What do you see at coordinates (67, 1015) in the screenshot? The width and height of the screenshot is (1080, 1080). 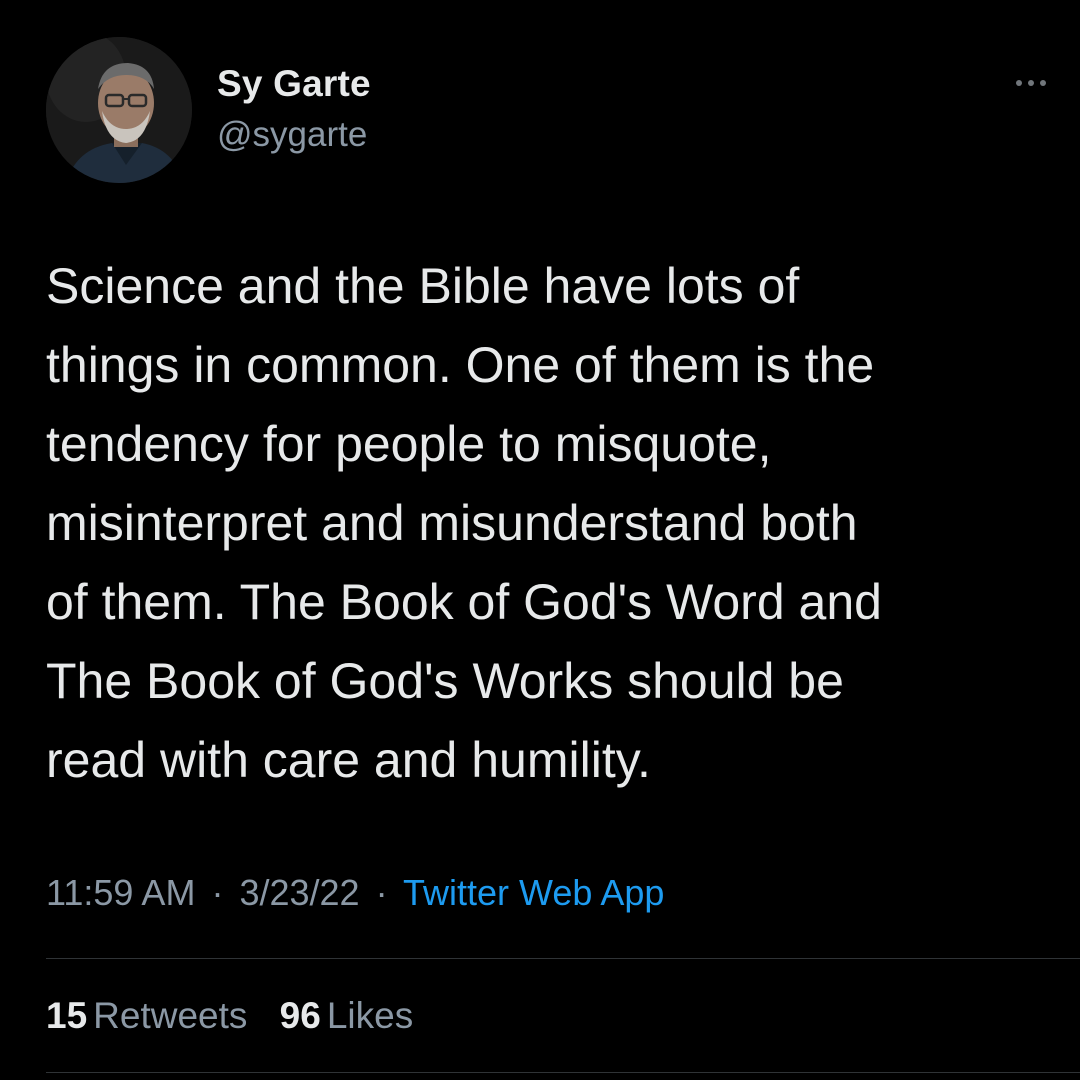 I see `retweets-count: 15` at bounding box center [67, 1015].